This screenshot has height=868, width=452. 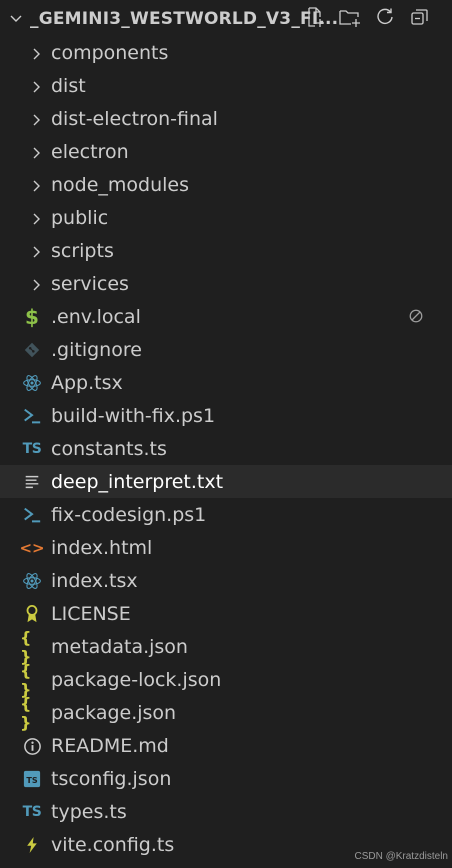 What do you see at coordinates (96, 317) in the screenshot?
I see `file-label: .env.local` at bounding box center [96, 317].